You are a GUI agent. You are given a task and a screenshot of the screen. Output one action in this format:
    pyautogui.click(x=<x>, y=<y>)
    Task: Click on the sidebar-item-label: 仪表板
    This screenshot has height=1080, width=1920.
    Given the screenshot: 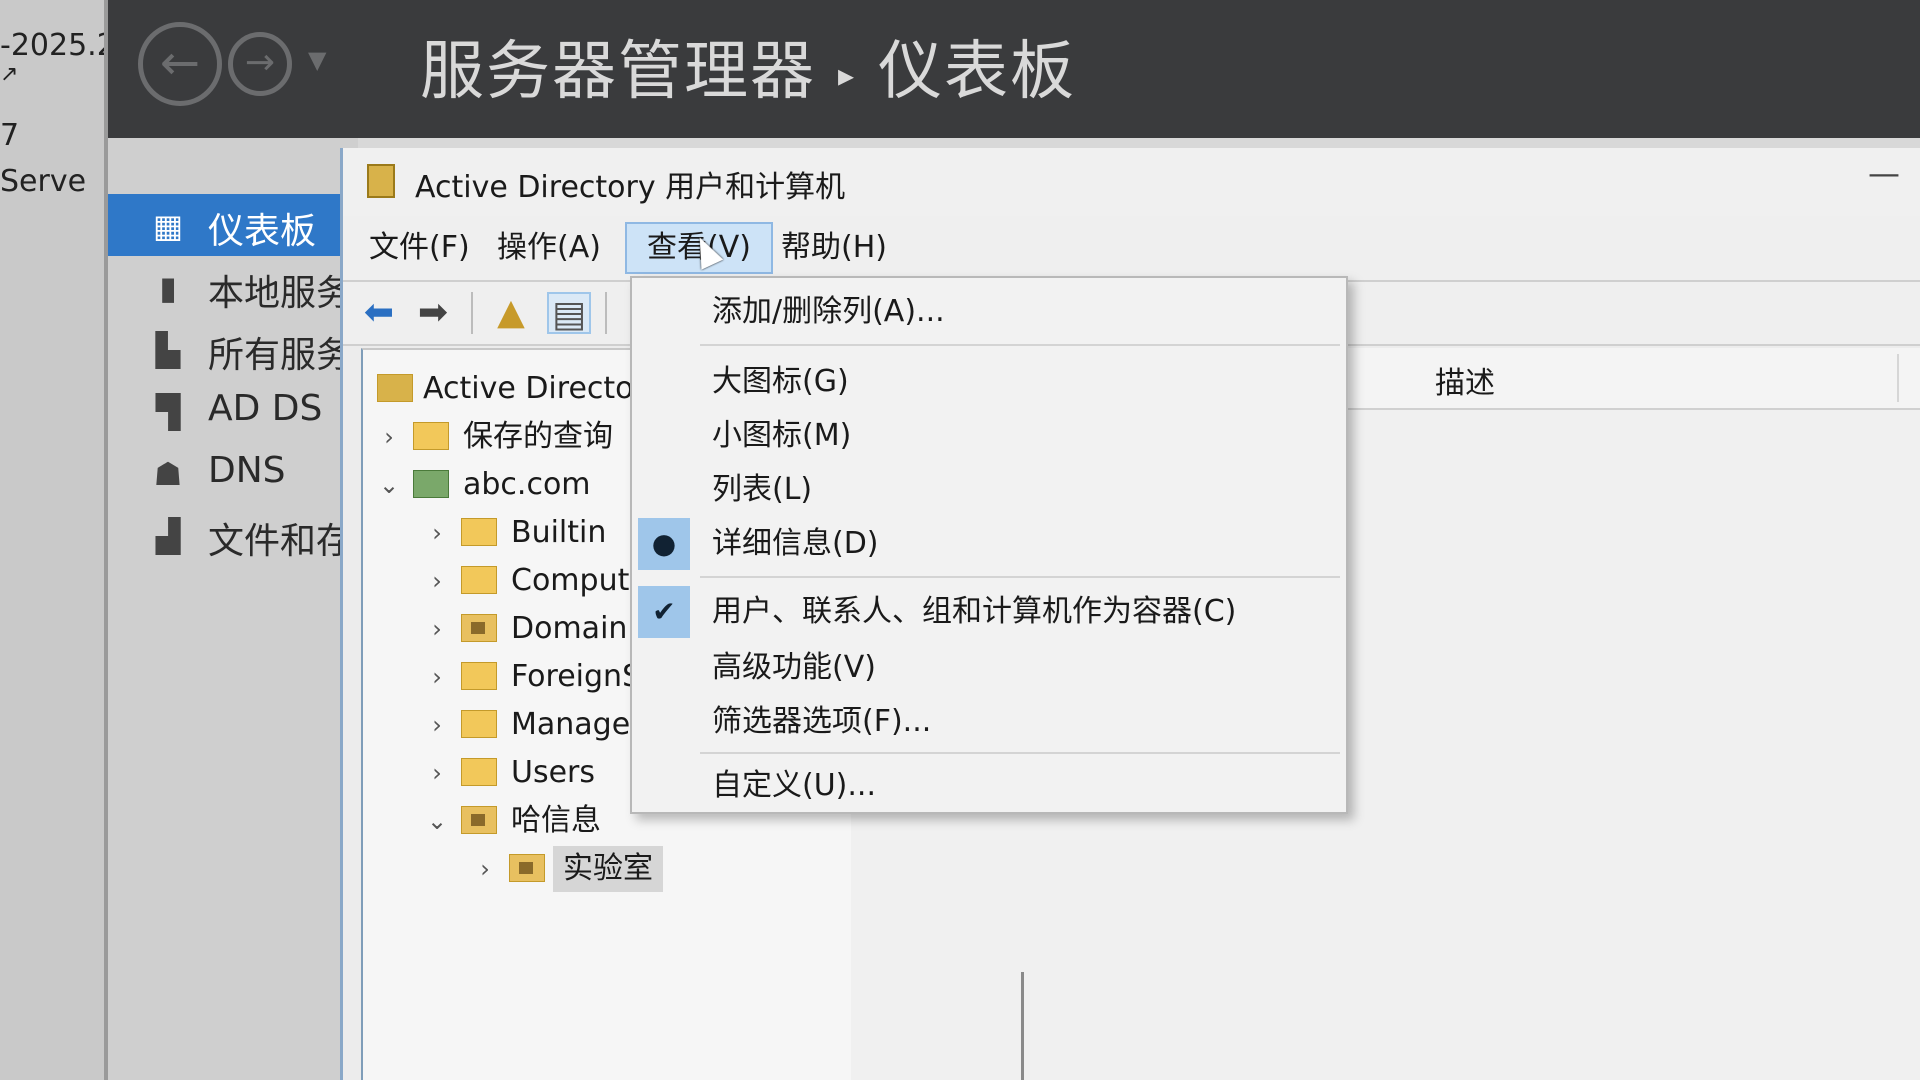 What is the action you would take?
    pyautogui.click(x=262, y=231)
    